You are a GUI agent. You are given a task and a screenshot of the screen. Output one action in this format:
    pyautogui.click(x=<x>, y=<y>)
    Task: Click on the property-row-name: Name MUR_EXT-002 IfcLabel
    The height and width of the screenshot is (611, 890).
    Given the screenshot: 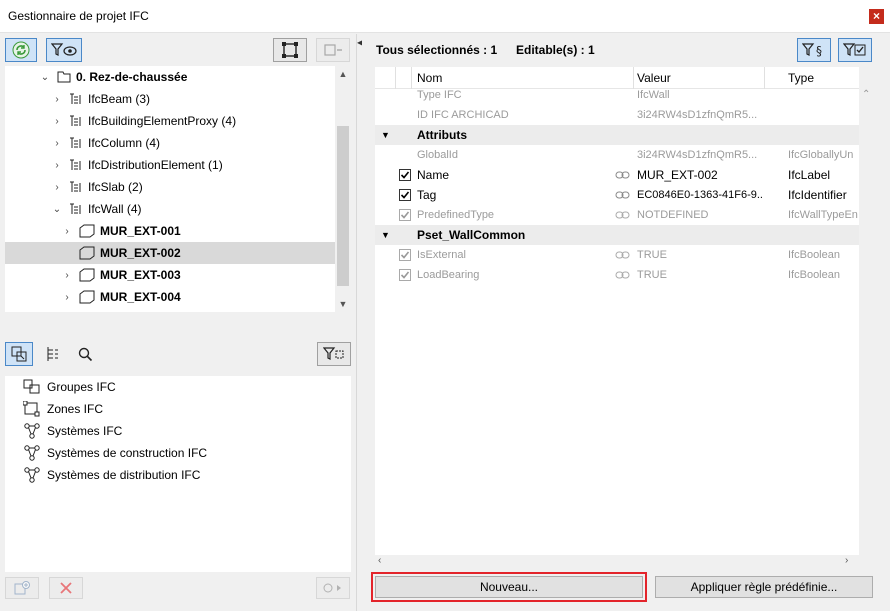 What is the action you would take?
    pyautogui.click(x=617, y=175)
    